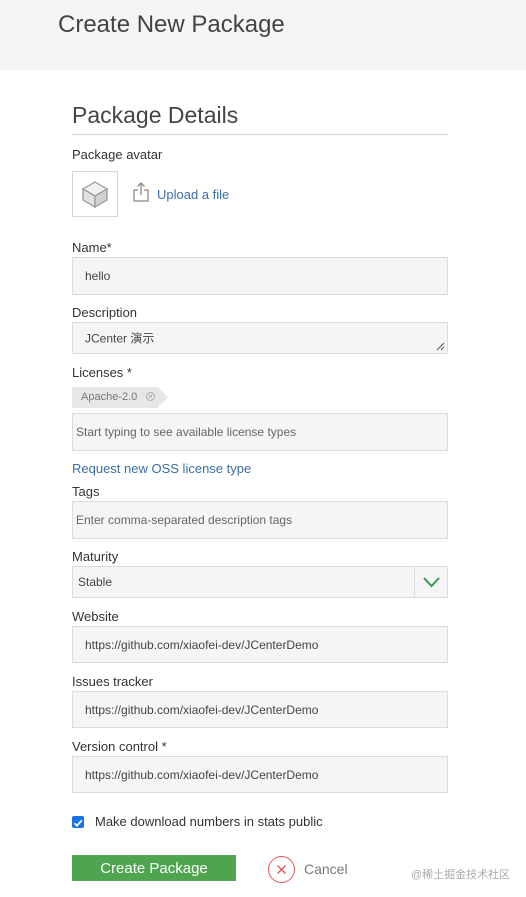 This screenshot has width=526, height=897. I want to click on tags-label: Tags, so click(86, 491).